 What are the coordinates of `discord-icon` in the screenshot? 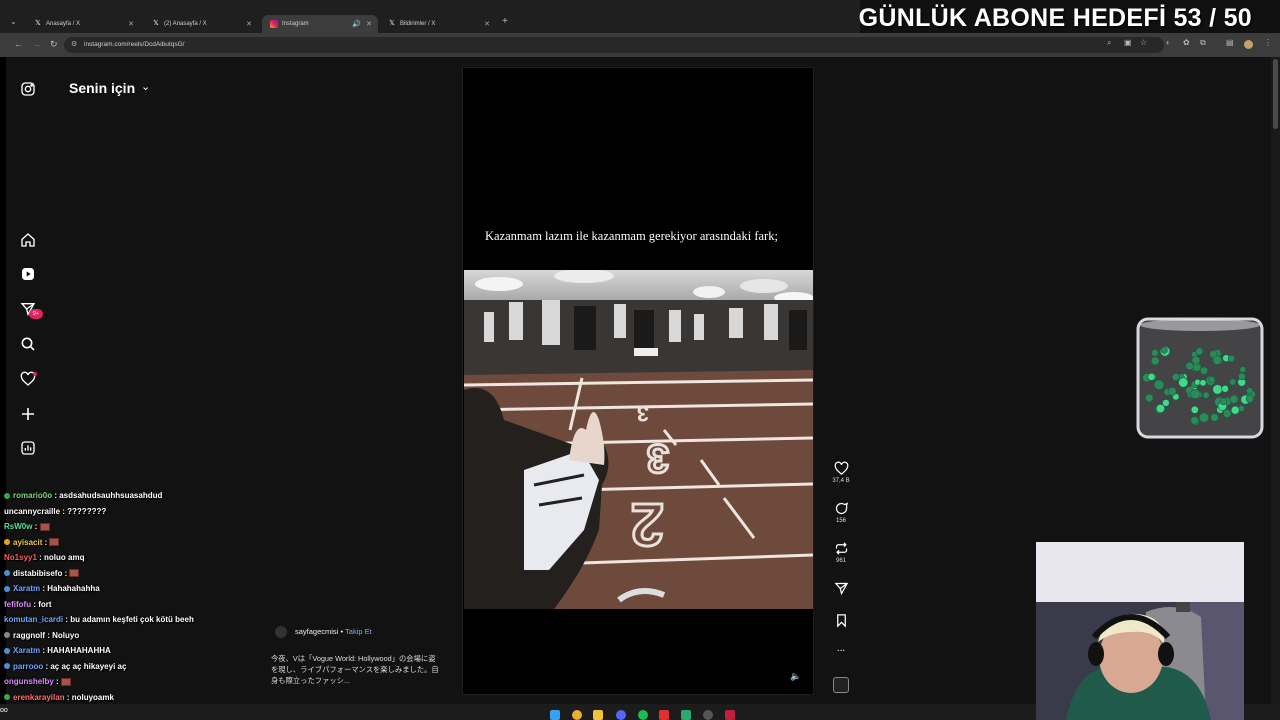 It's located at (621, 715).